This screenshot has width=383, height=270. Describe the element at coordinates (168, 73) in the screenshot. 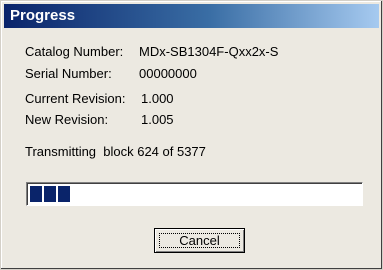

I see `serial-number-value: 00000000` at that location.